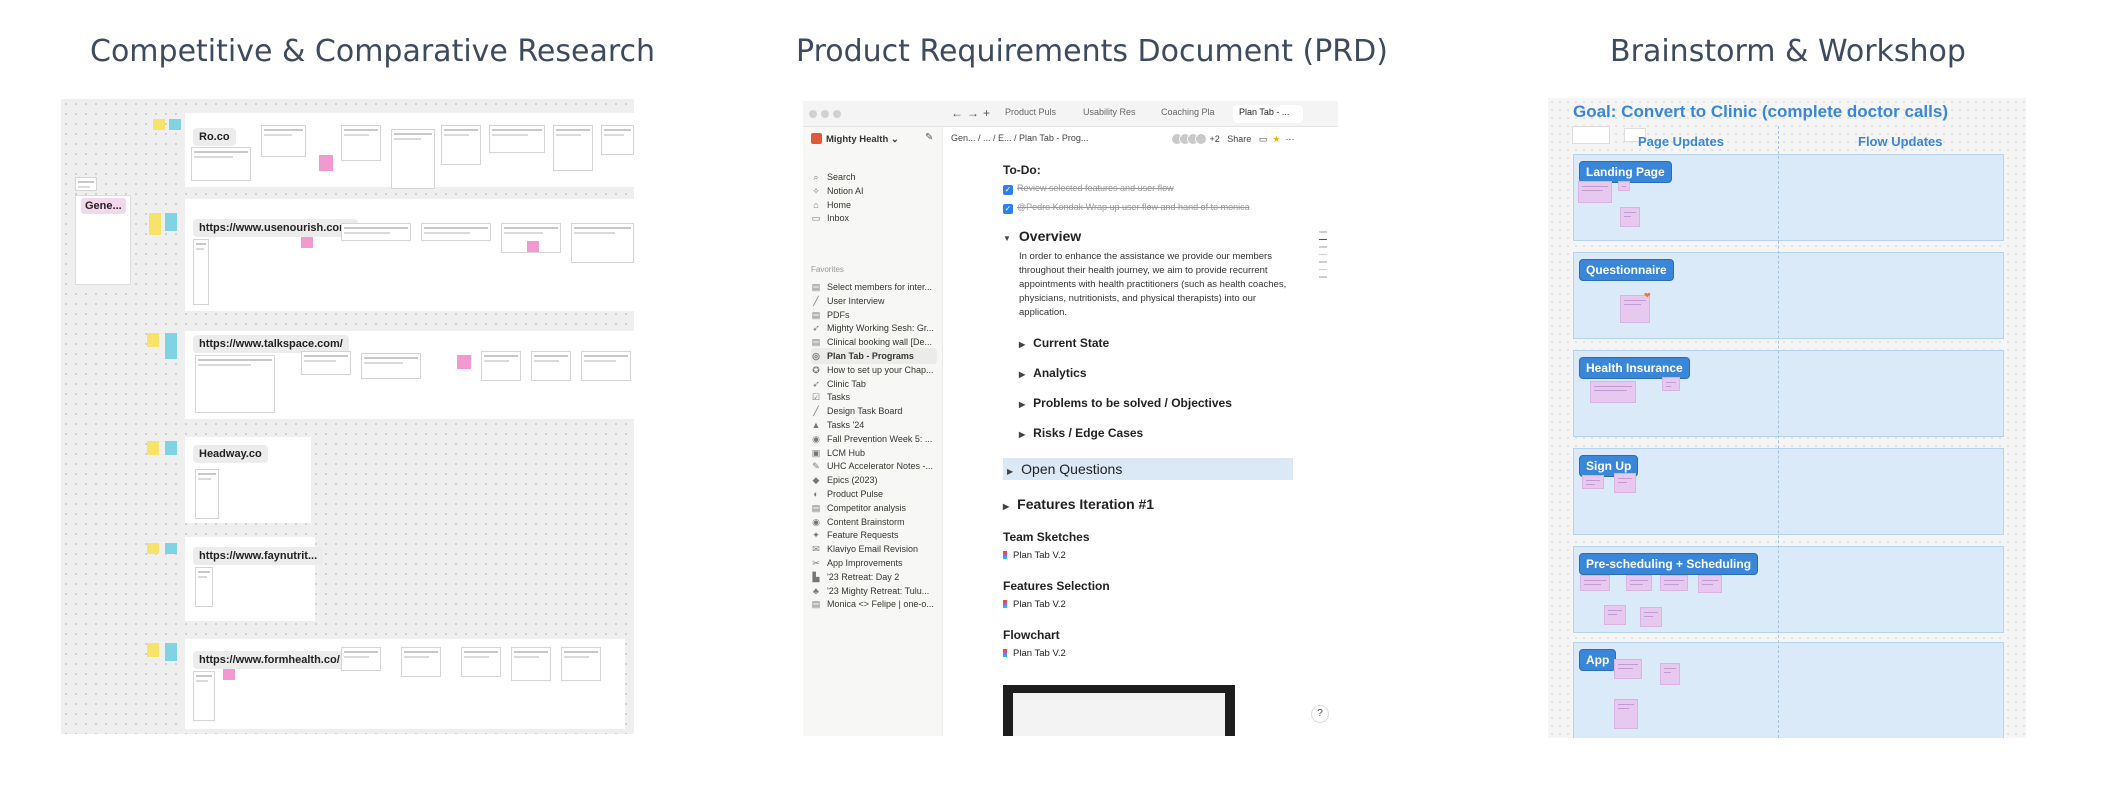 This screenshot has height=792, width=2105. Describe the element at coordinates (1320, 714) in the screenshot. I see `notion-ai-button: ?` at that location.